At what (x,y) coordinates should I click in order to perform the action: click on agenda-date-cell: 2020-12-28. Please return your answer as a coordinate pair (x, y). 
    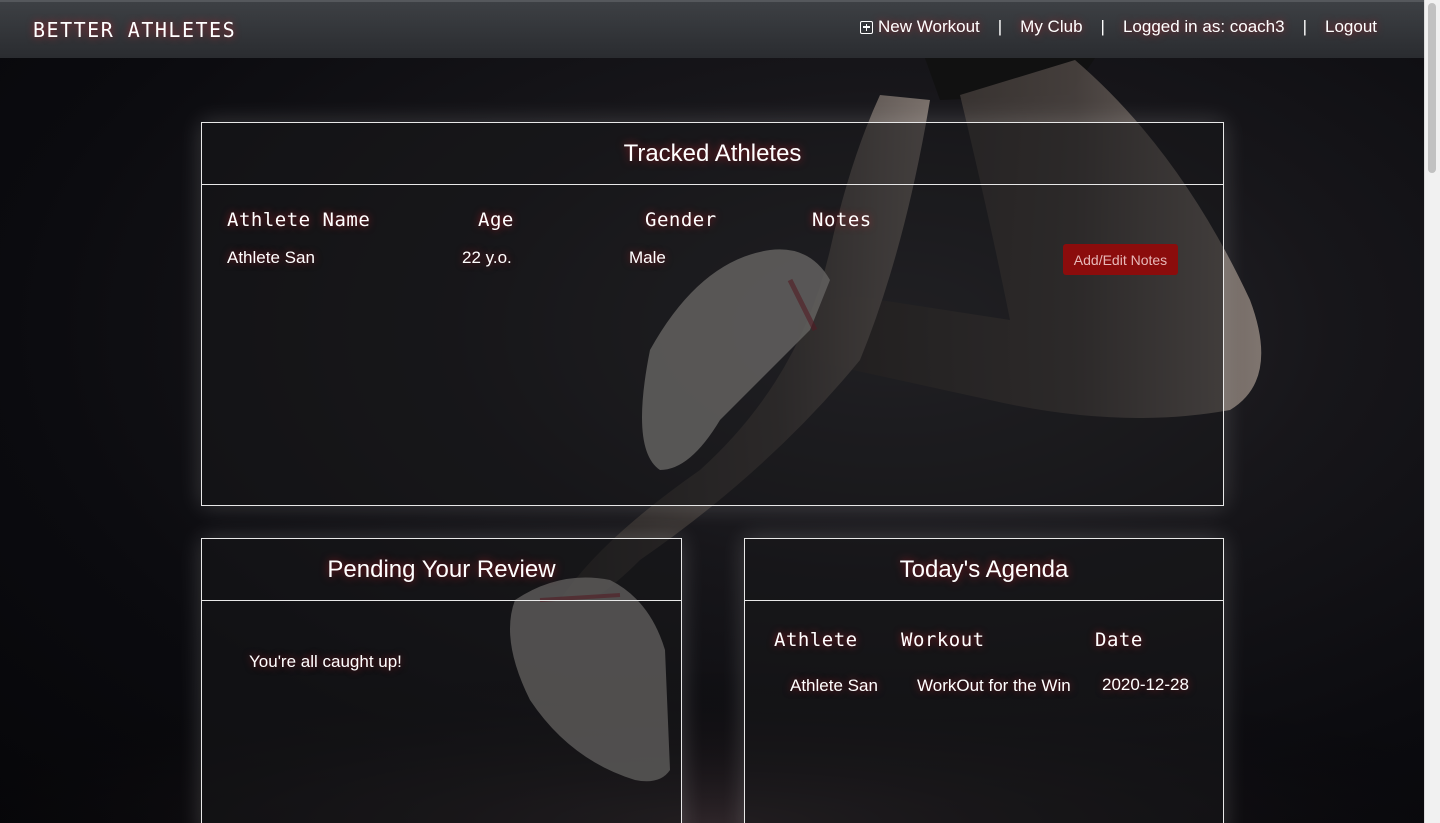
    Looking at the image, I should click on (1145, 684).